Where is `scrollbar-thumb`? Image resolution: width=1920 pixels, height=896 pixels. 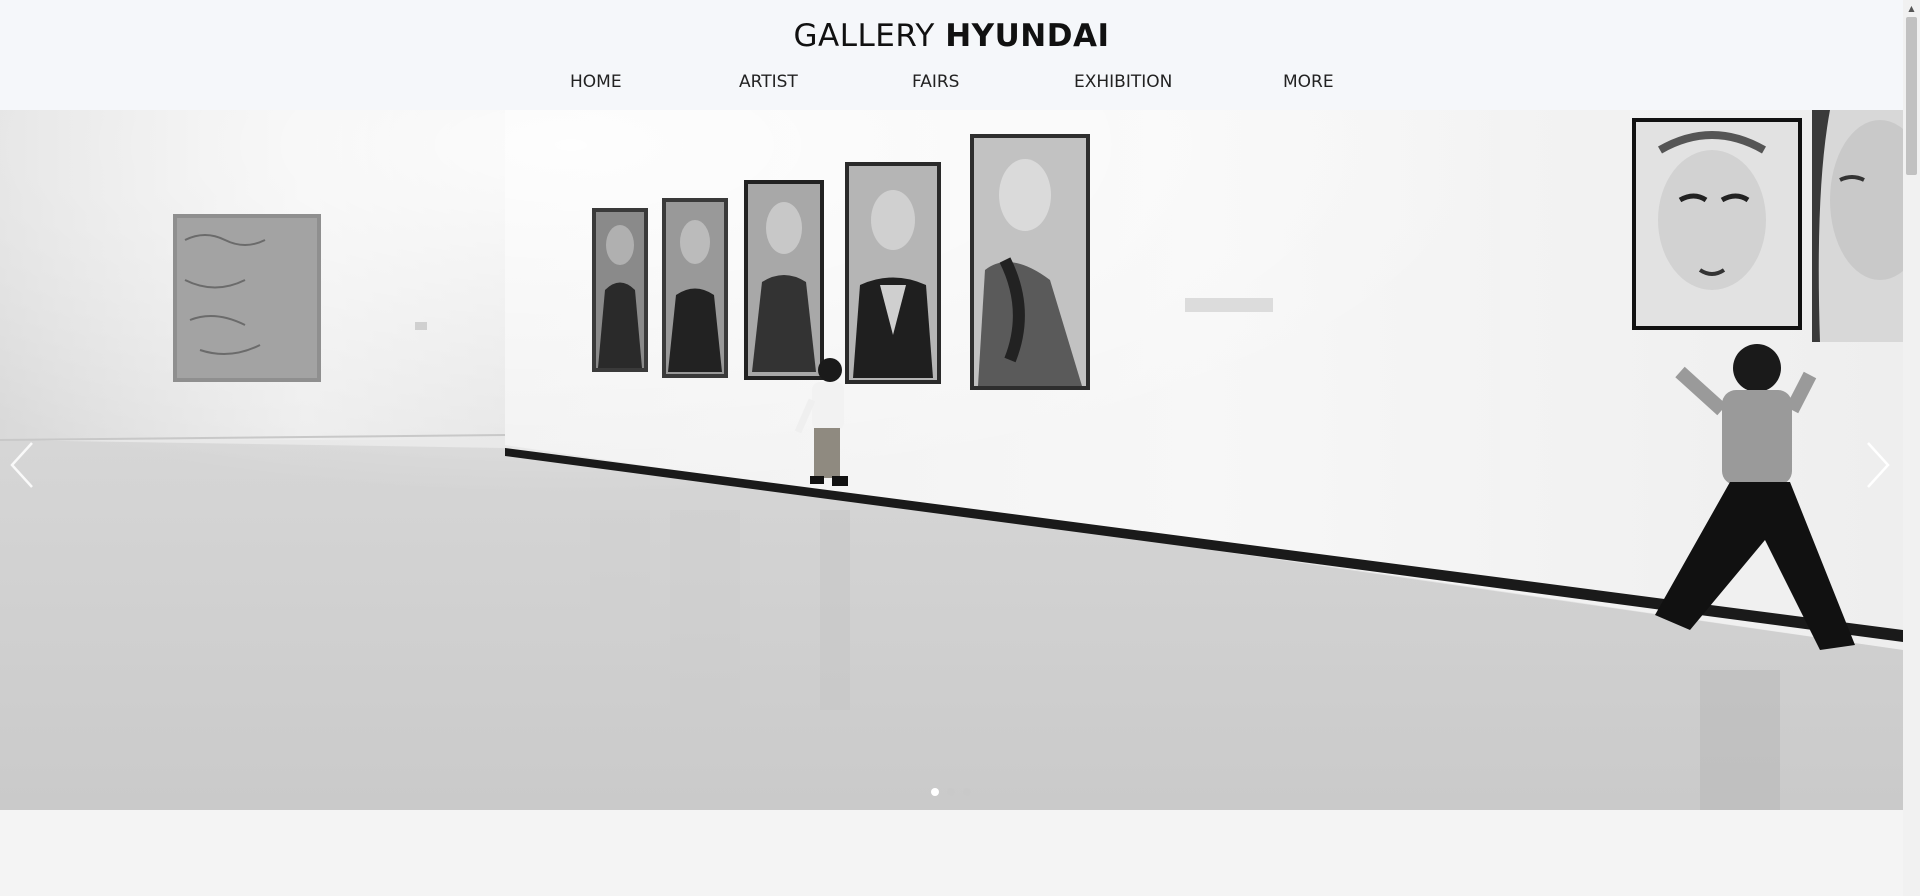
scrollbar-thumb is located at coordinates (1911, 96).